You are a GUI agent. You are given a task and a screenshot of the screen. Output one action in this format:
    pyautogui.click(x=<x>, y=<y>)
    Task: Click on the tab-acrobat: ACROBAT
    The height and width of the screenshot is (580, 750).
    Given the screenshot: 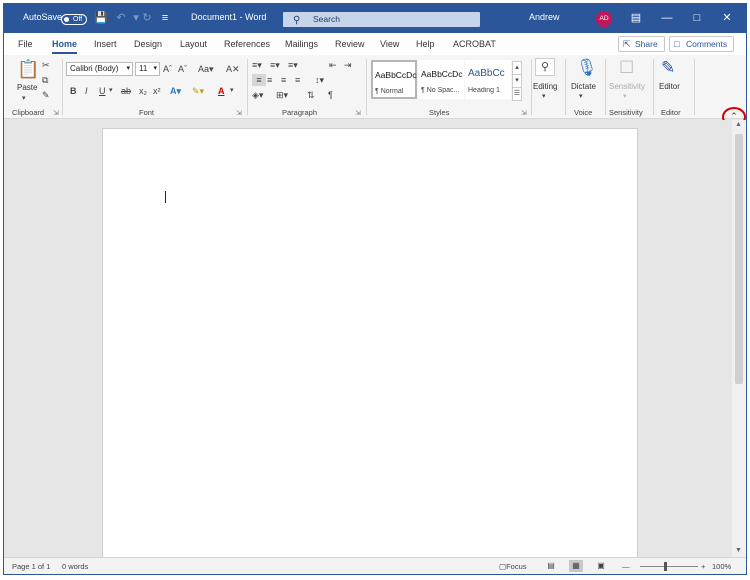 What is the action you would take?
    pyautogui.click(x=474, y=44)
    